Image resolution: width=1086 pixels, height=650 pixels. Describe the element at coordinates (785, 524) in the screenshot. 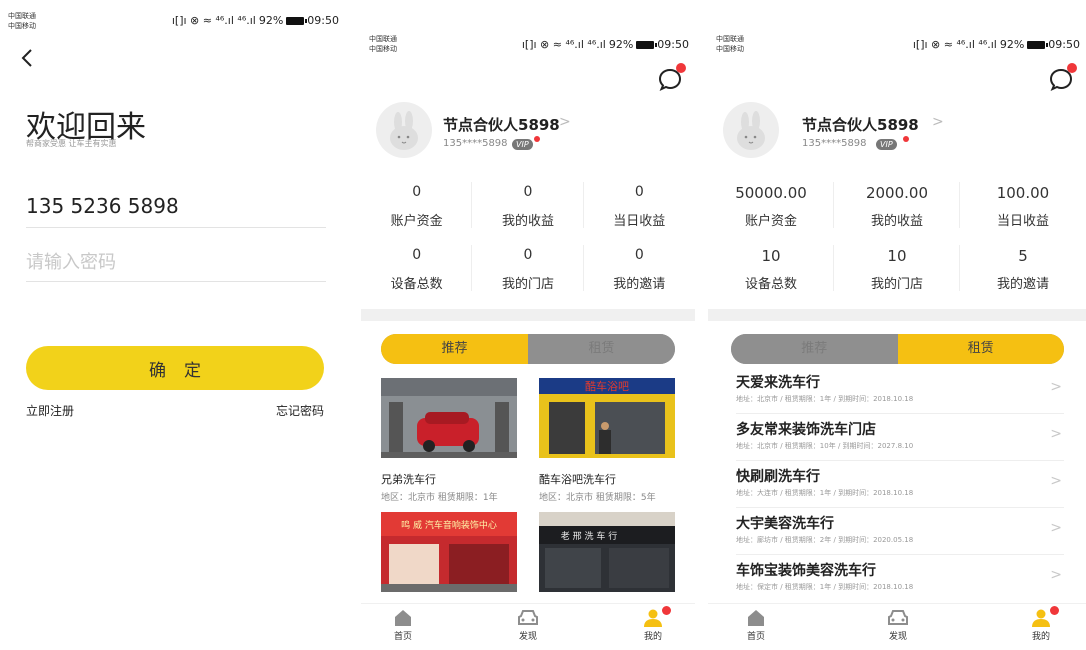

I see `store-name: 大宇美容洗车行` at that location.